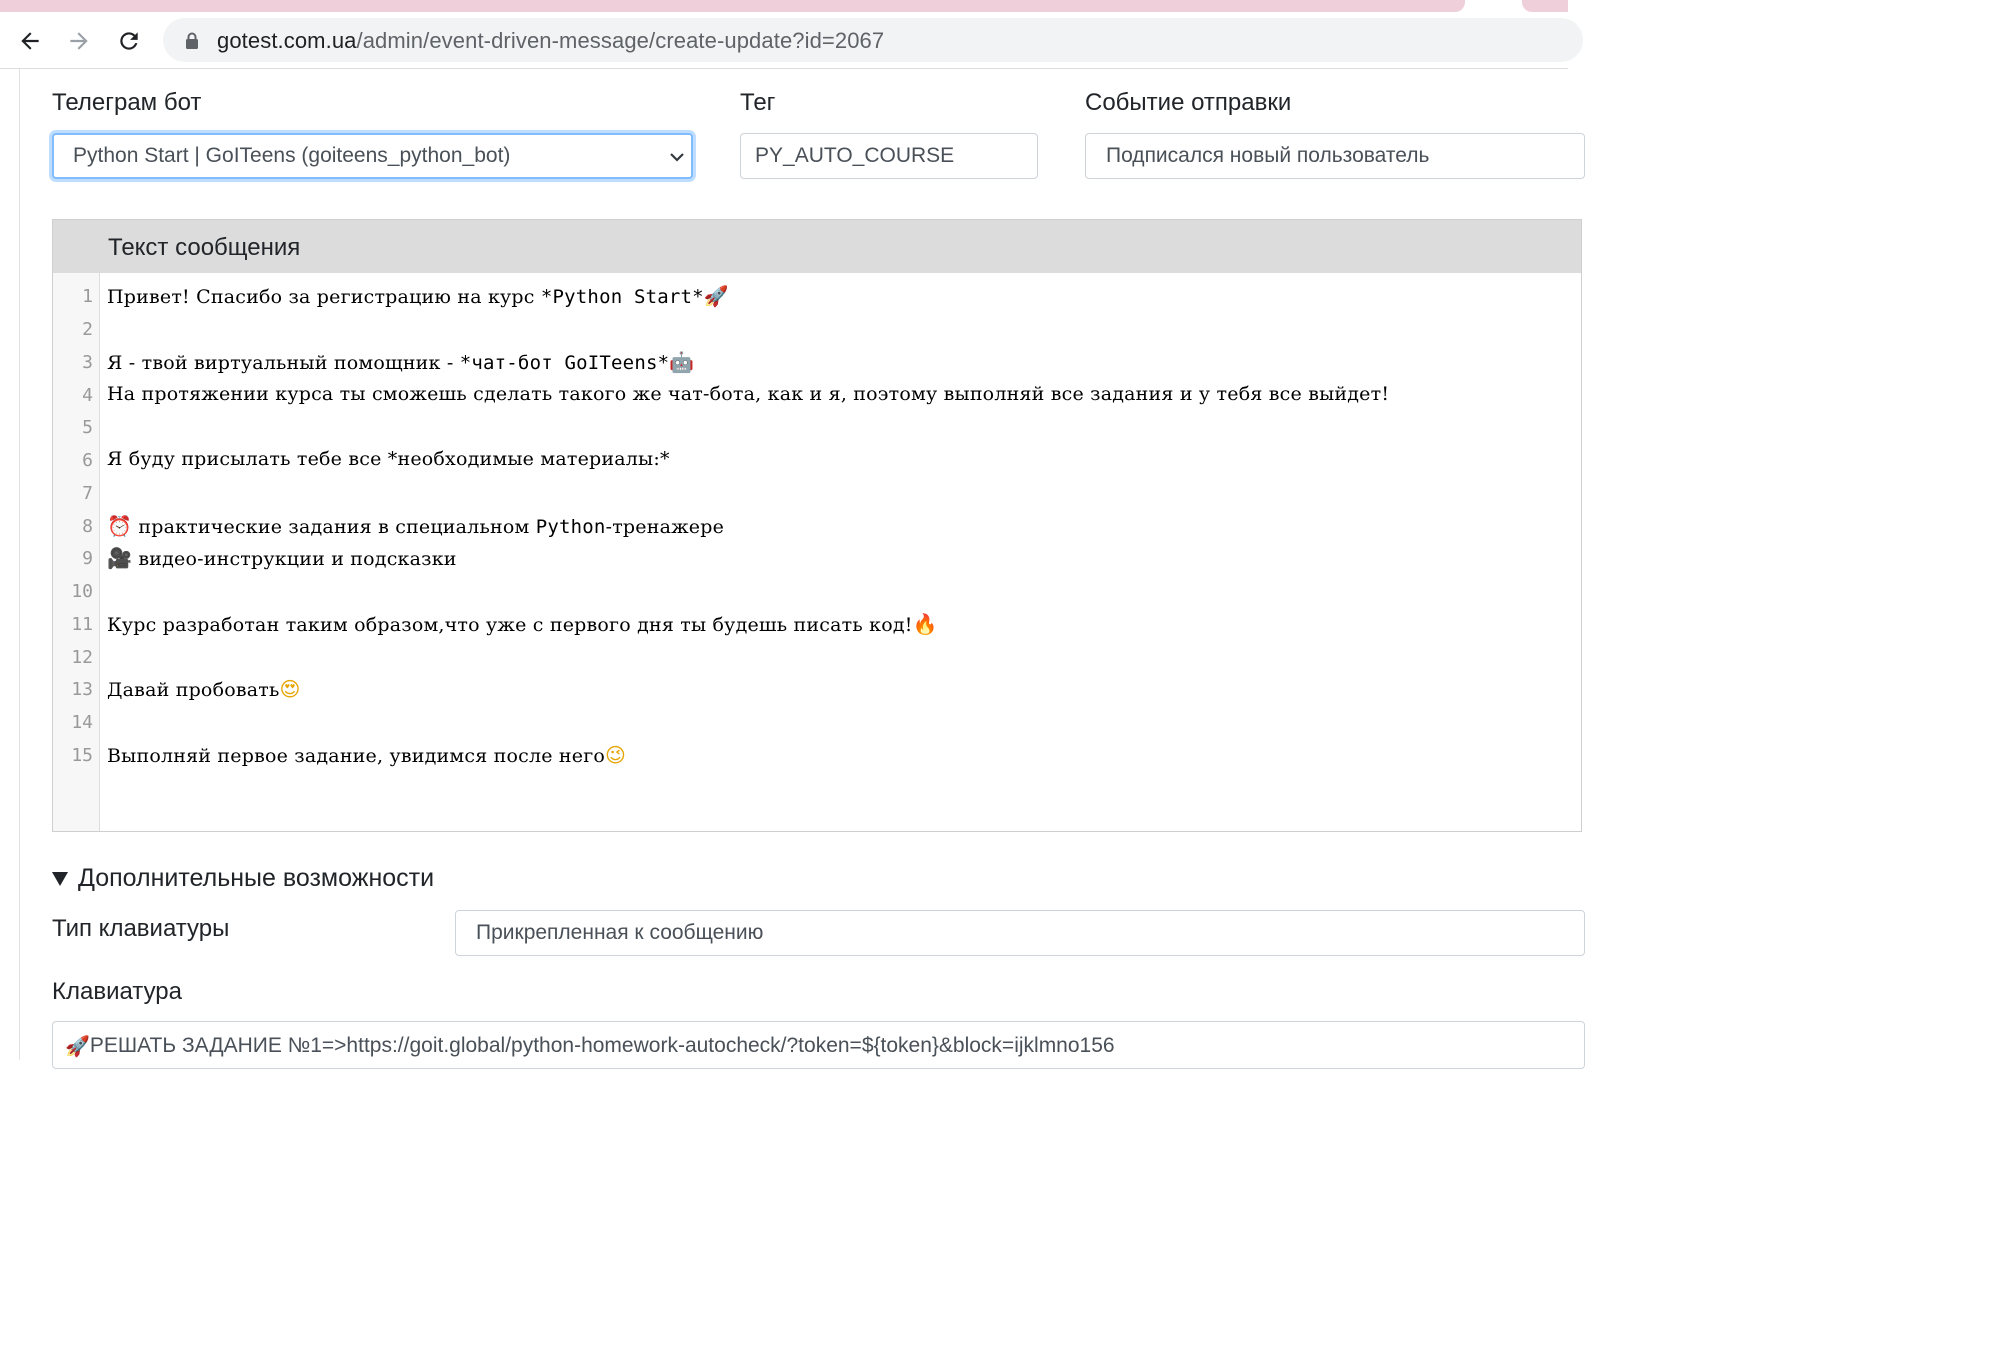 The height and width of the screenshot is (1358, 2008). Describe the element at coordinates (758, 102) in the screenshot. I see `tag-label: Тег` at that location.